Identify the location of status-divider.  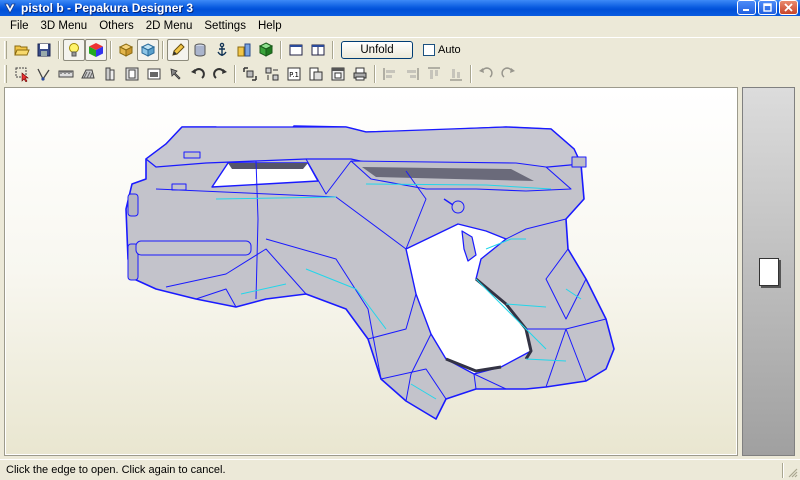
(783, 470).